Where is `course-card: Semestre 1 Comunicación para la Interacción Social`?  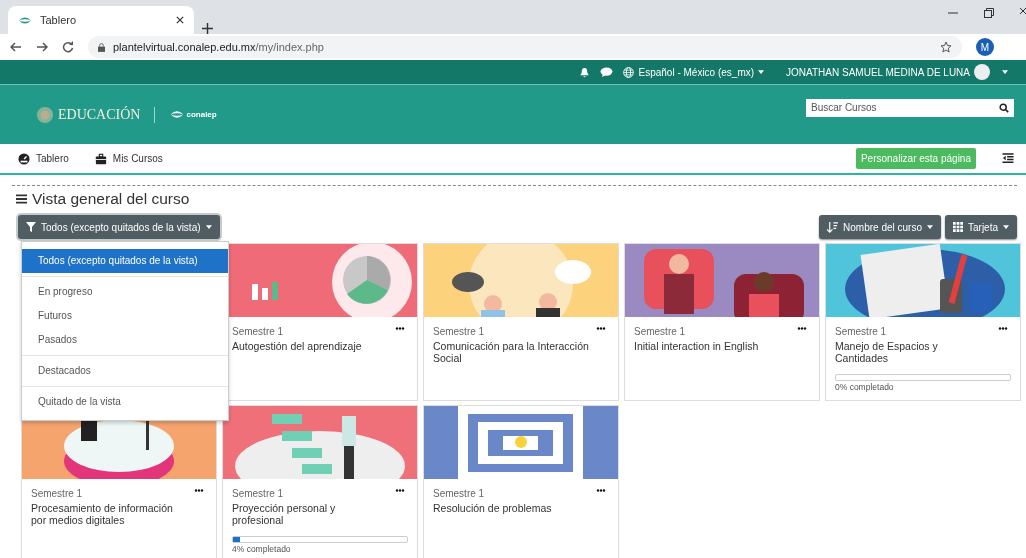
course-card: Semestre 1 Comunicación para la Interacción Social is located at coordinates (521, 322).